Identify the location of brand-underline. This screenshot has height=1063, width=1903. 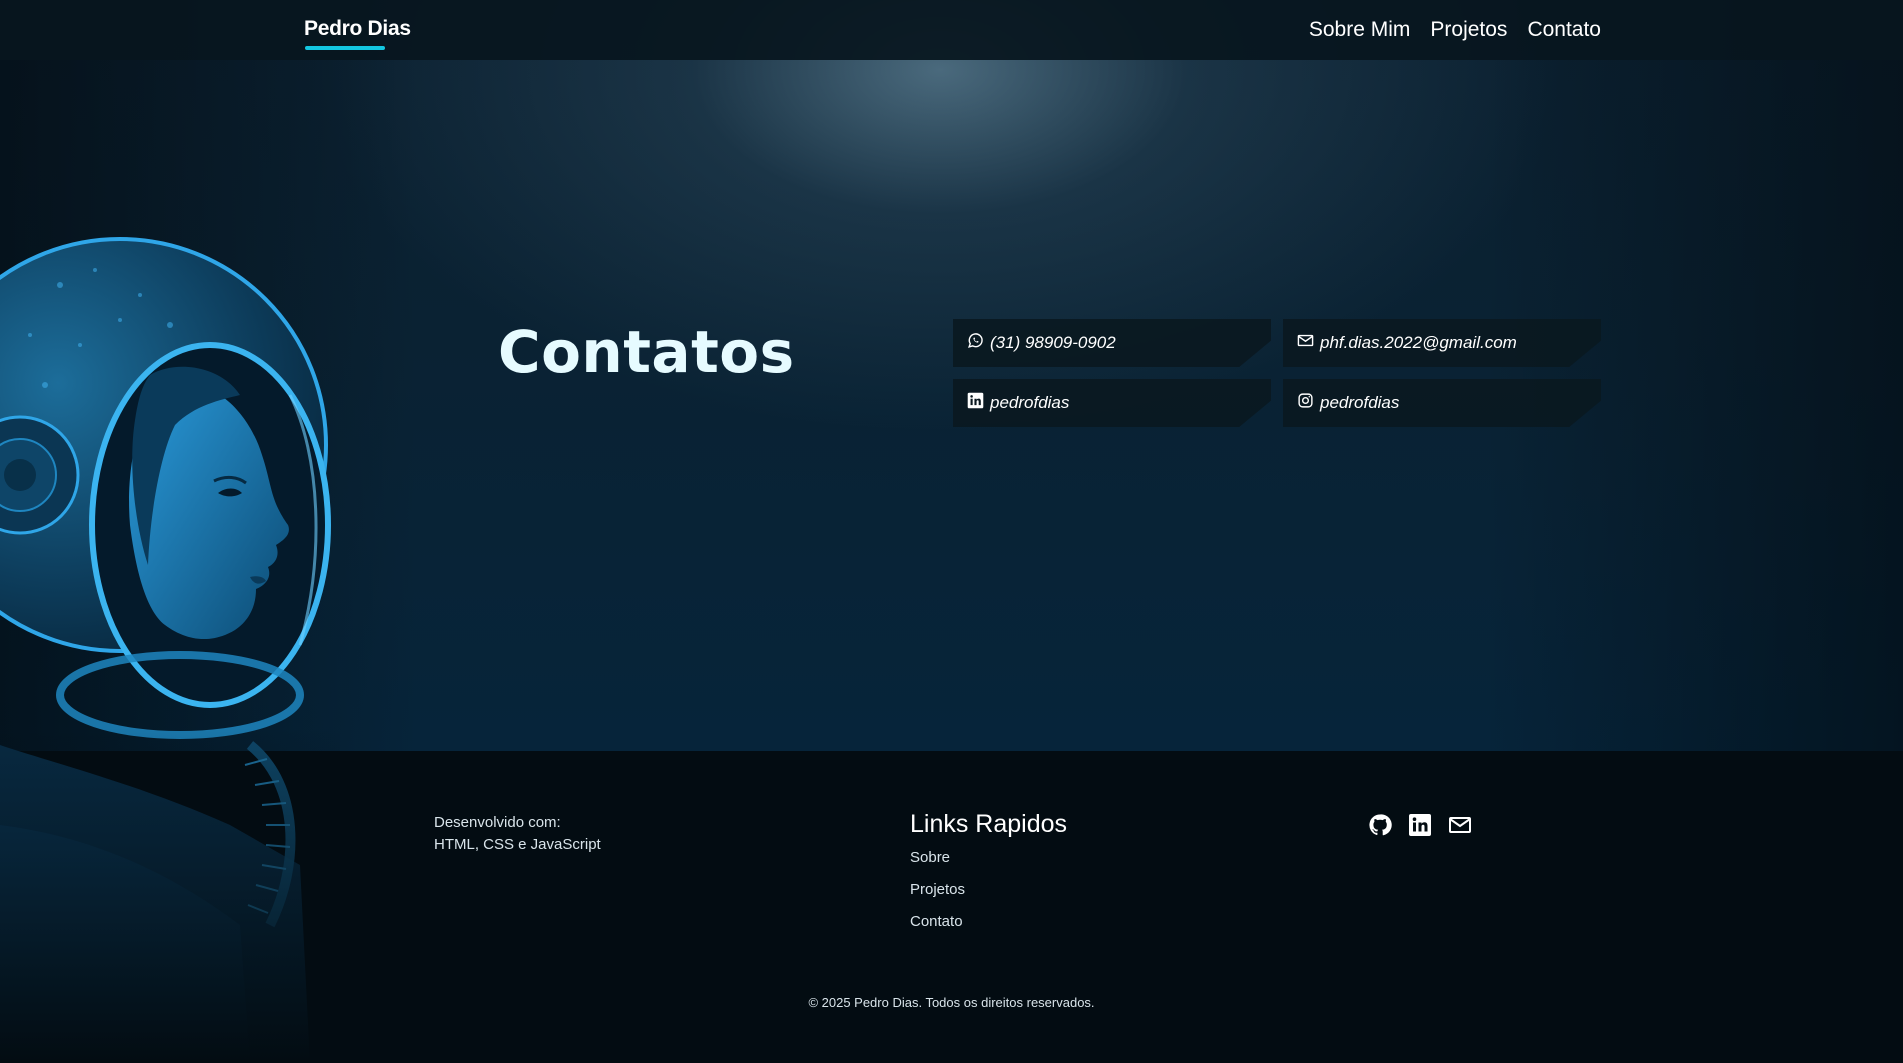
(345, 48).